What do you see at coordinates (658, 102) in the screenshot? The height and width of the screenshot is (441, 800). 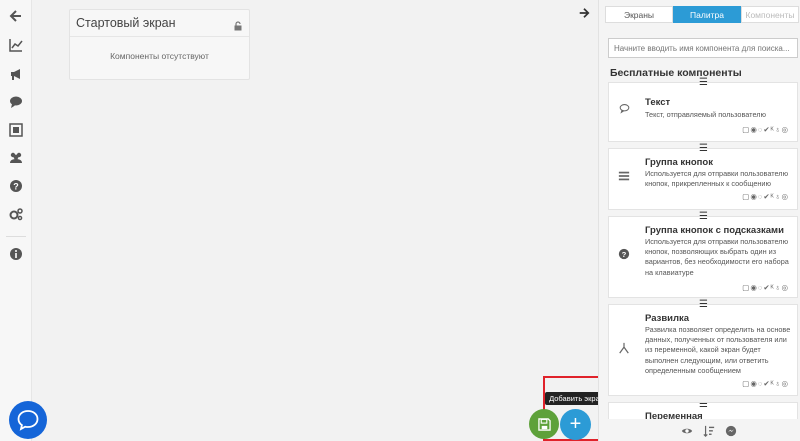 I see `component-name: Текст` at bounding box center [658, 102].